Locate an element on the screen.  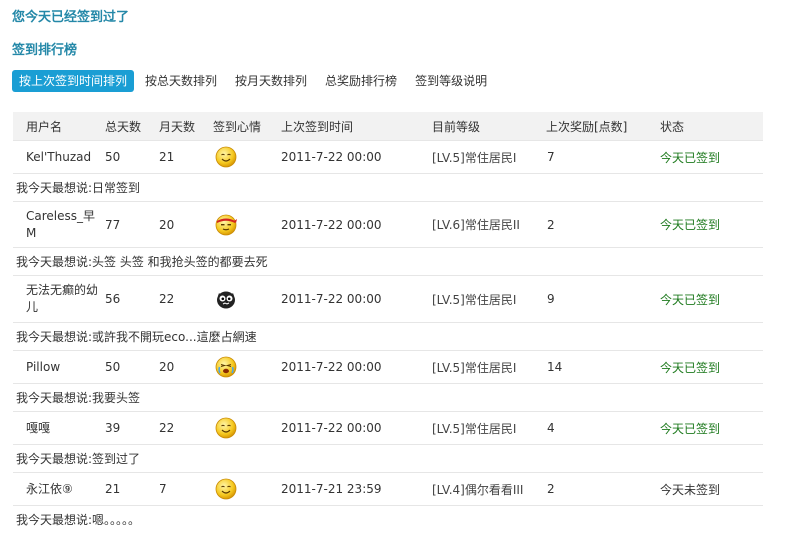
headband-face-icon is located at coordinates (247, 225).